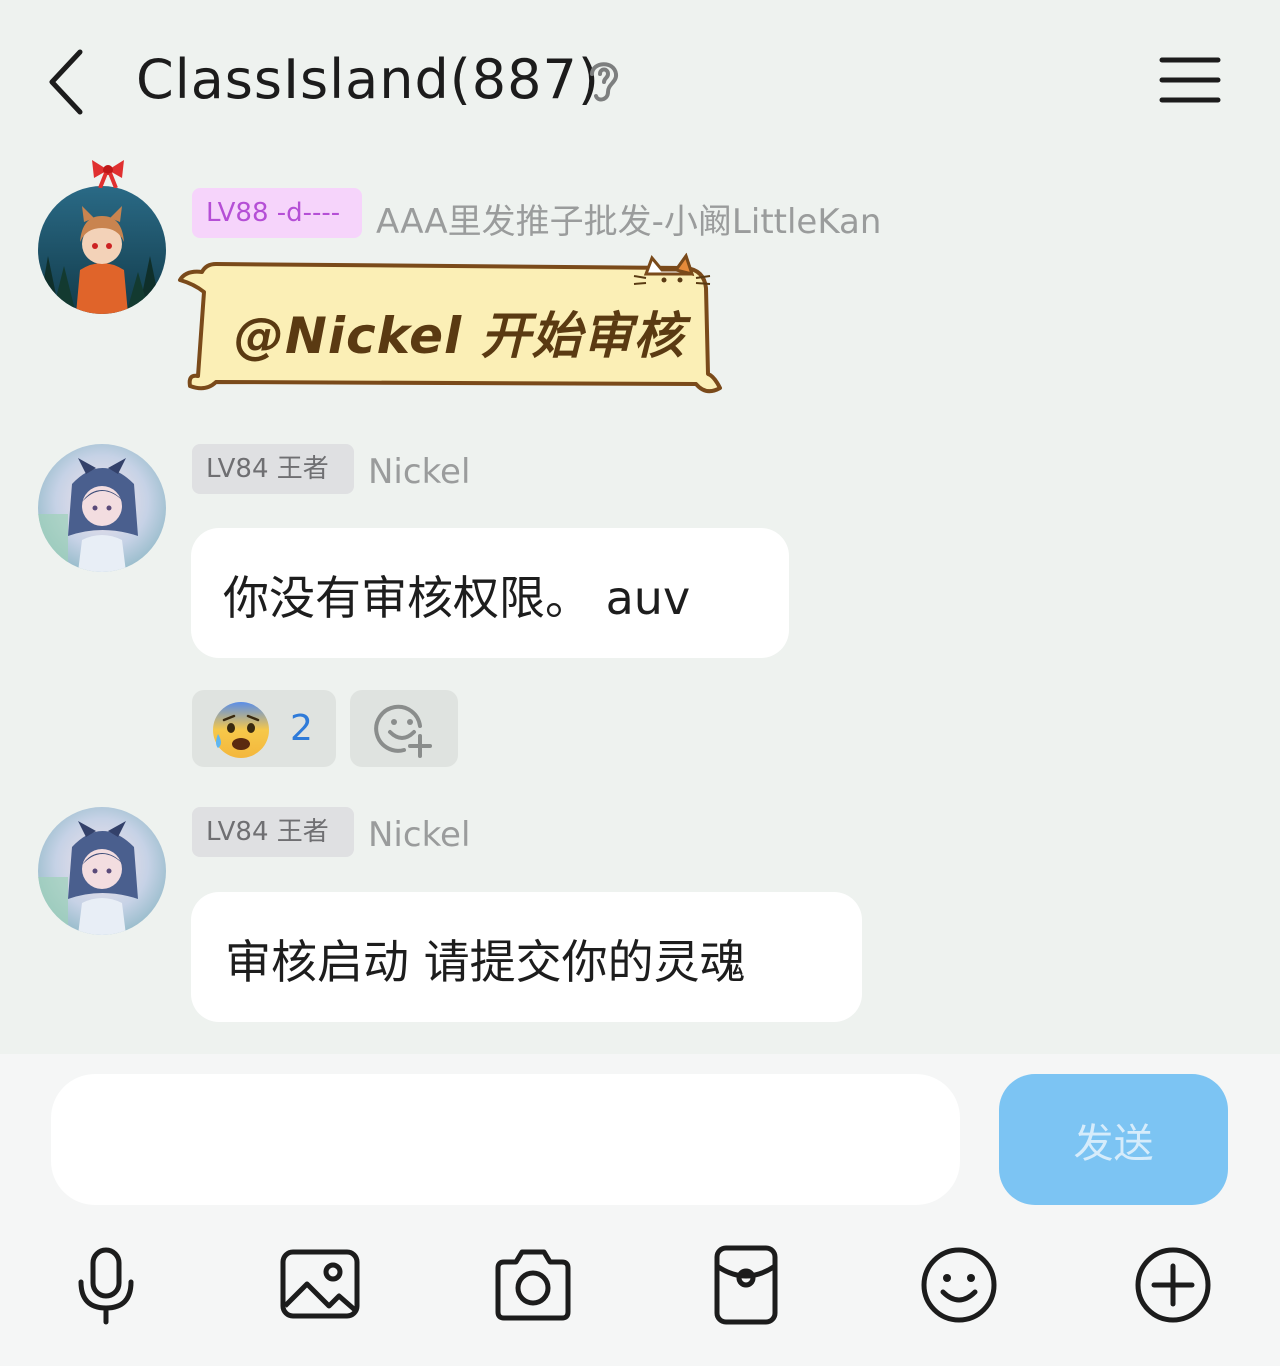 The image size is (1280, 1366). I want to click on red-packet-icon, so click(746, 1285).